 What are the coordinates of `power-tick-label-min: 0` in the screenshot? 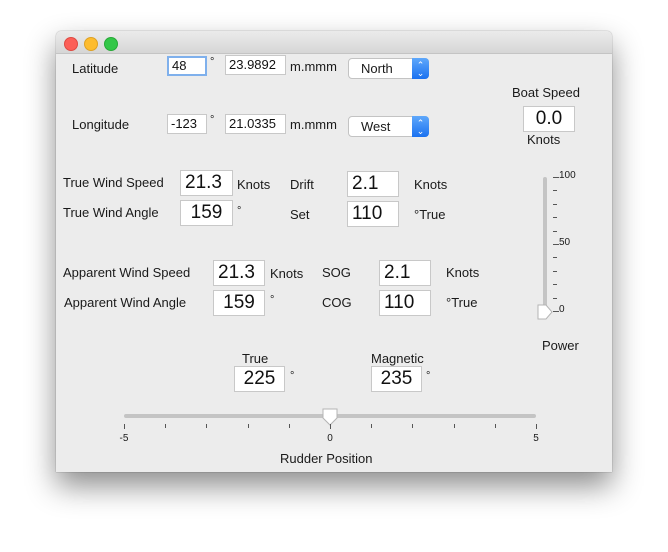 It's located at (562, 309).